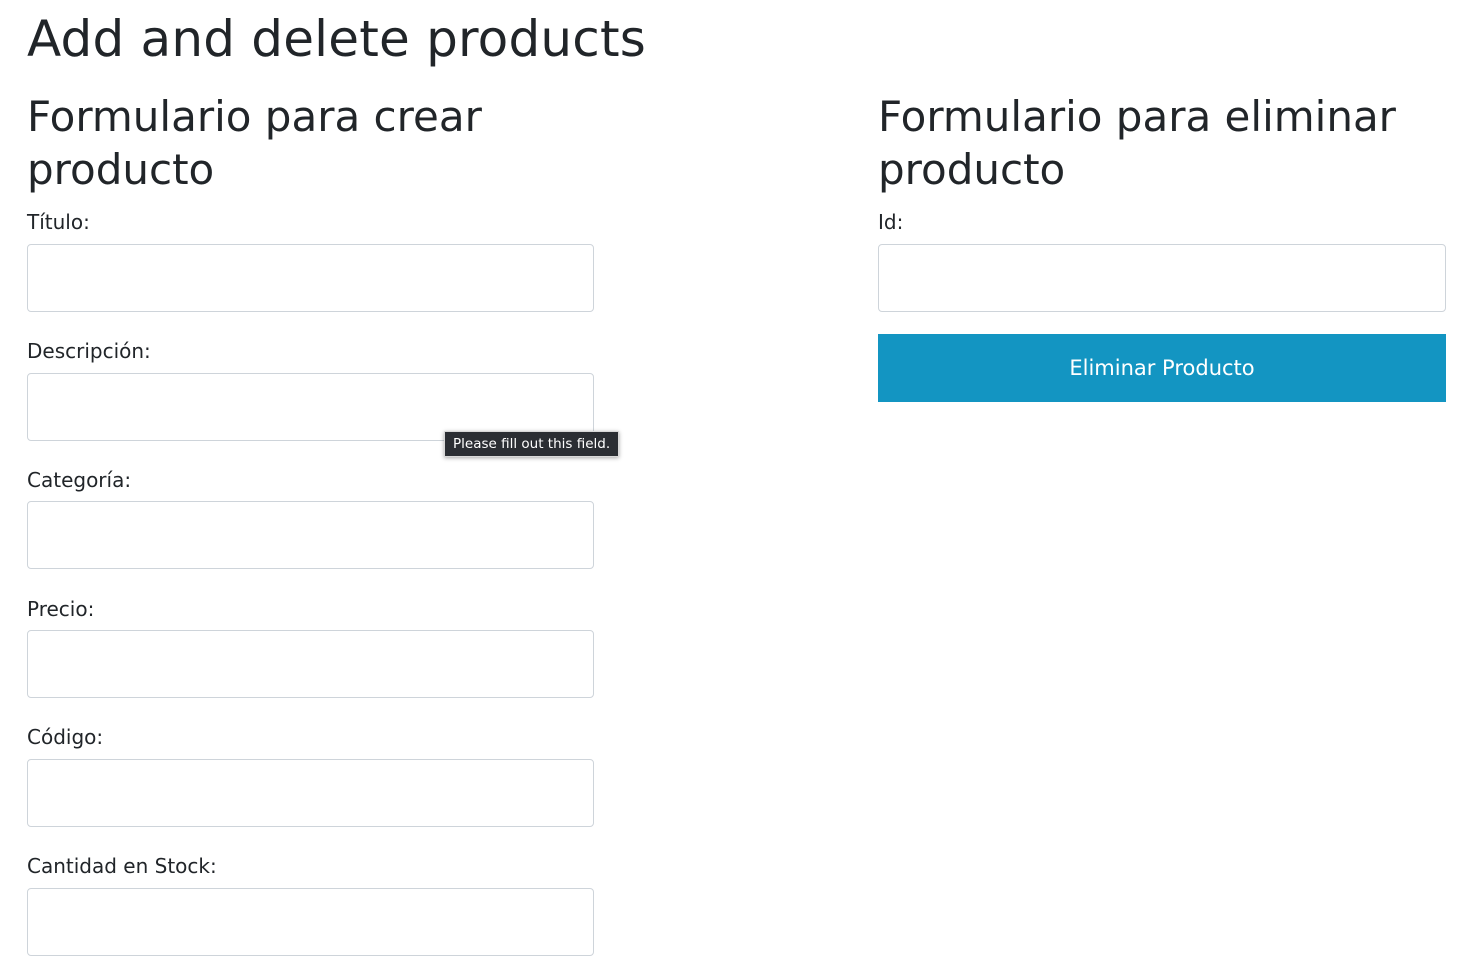  Describe the element at coordinates (58, 222) in the screenshot. I see `titulo-label: Título:` at that location.